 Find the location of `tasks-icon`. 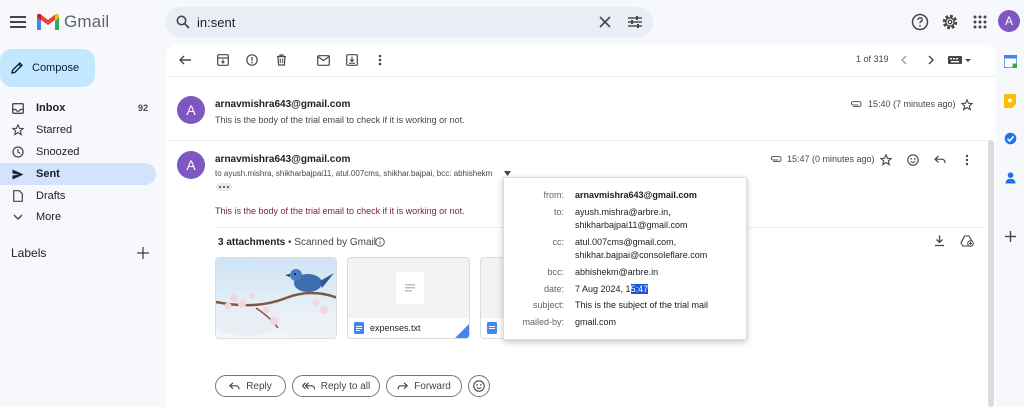

tasks-icon is located at coordinates (1010, 138).